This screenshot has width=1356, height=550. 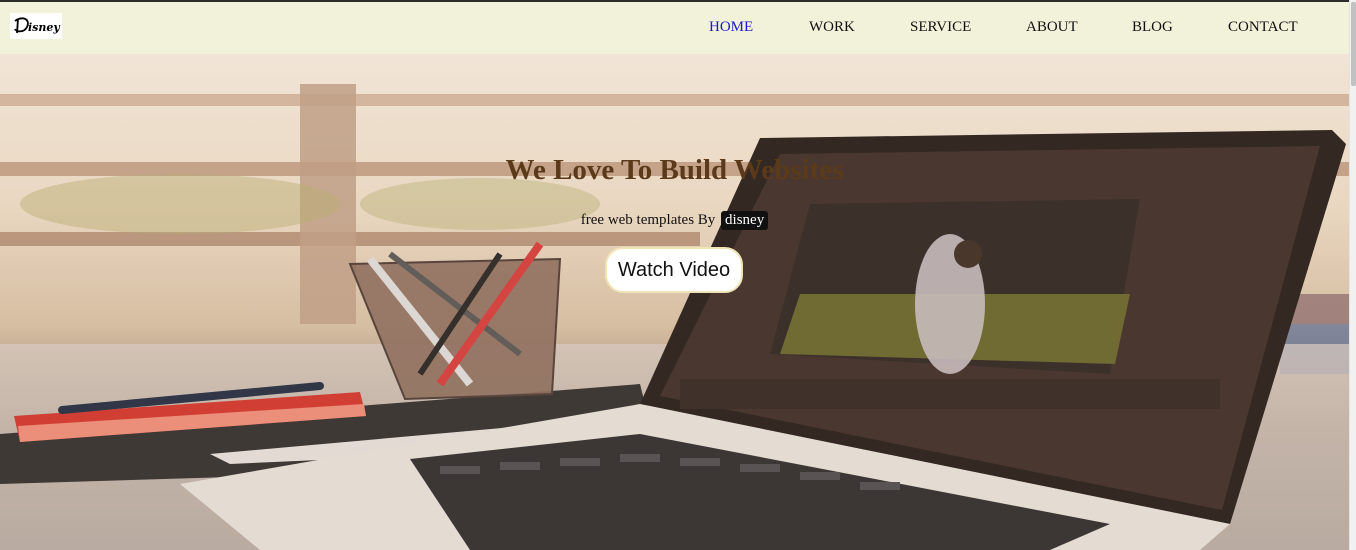 What do you see at coordinates (1052, 27) in the screenshot?
I see `nav-about: ABOUT` at bounding box center [1052, 27].